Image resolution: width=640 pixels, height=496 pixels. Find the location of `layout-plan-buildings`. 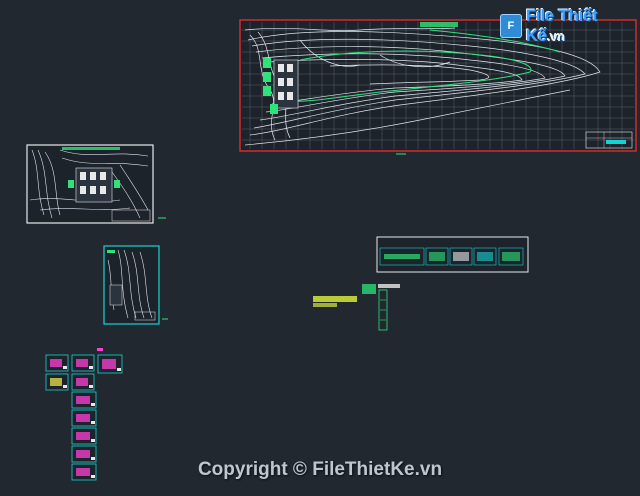

layout-plan-buildings is located at coordinates (94, 185).